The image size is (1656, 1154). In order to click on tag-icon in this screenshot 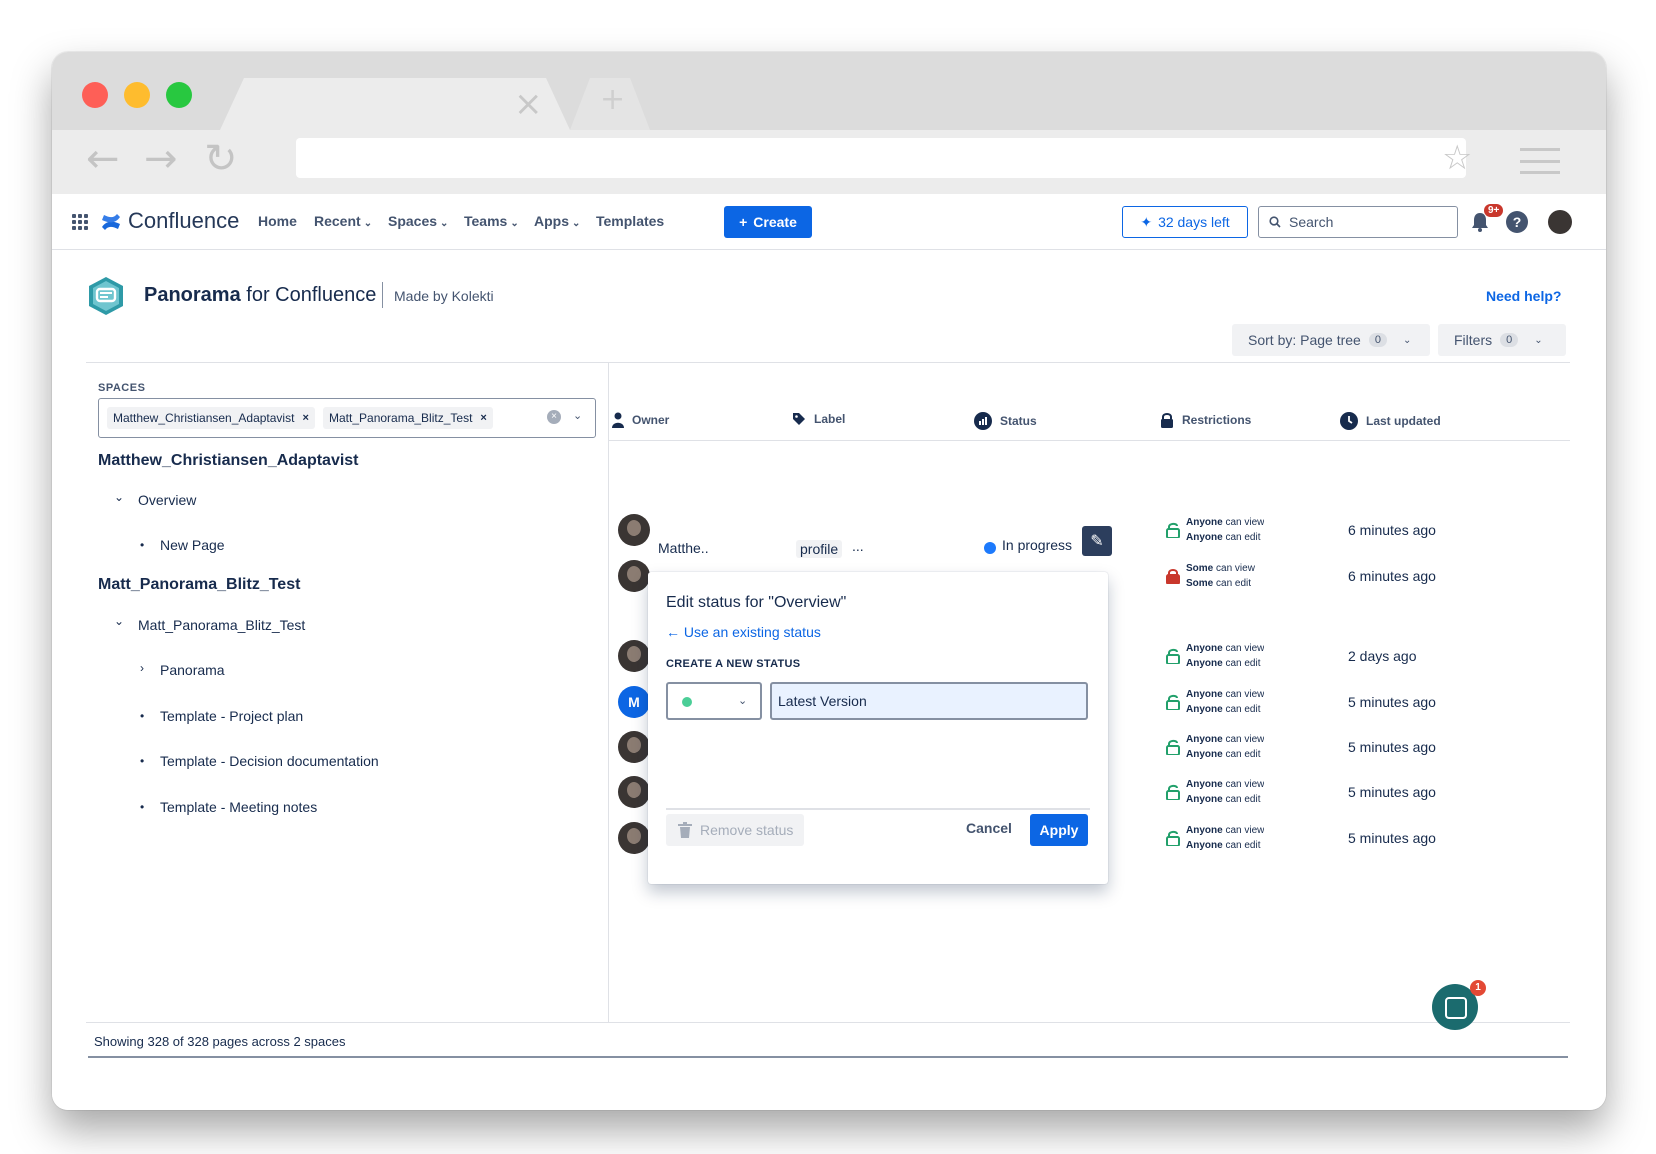, I will do `click(799, 419)`.